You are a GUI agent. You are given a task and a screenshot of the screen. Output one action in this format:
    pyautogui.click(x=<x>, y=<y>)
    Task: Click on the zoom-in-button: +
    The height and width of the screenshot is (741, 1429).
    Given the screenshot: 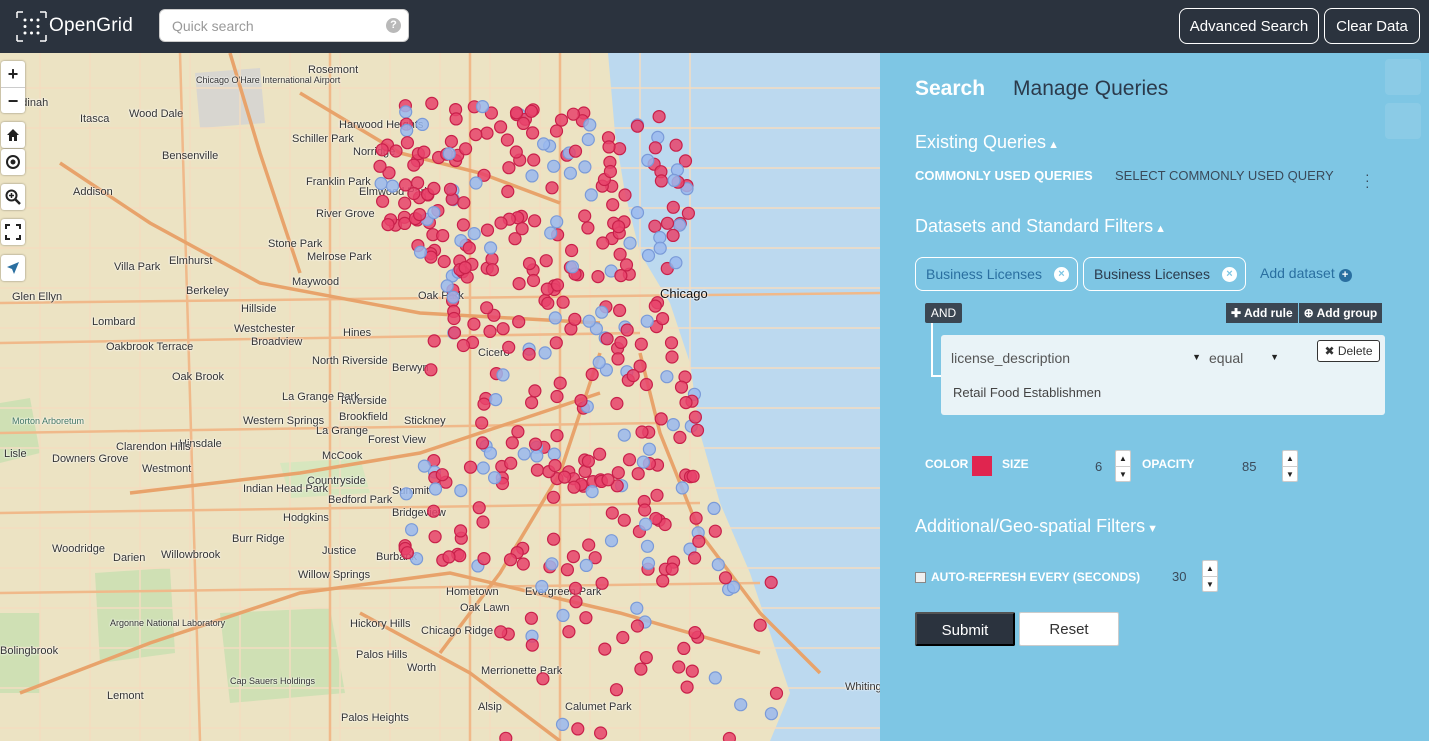 What is the action you would take?
    pyautogui.click(x=13, y=74)
    